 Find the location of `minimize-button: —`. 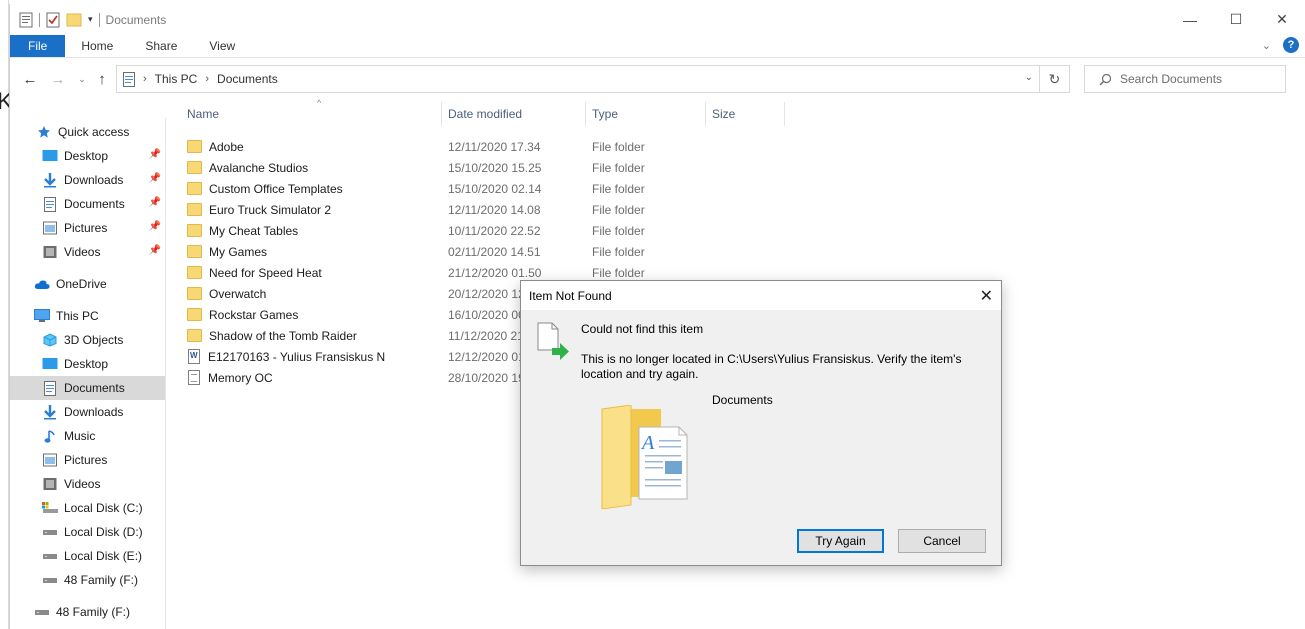

minimize-button: — is located at coordinates (1190, 19).